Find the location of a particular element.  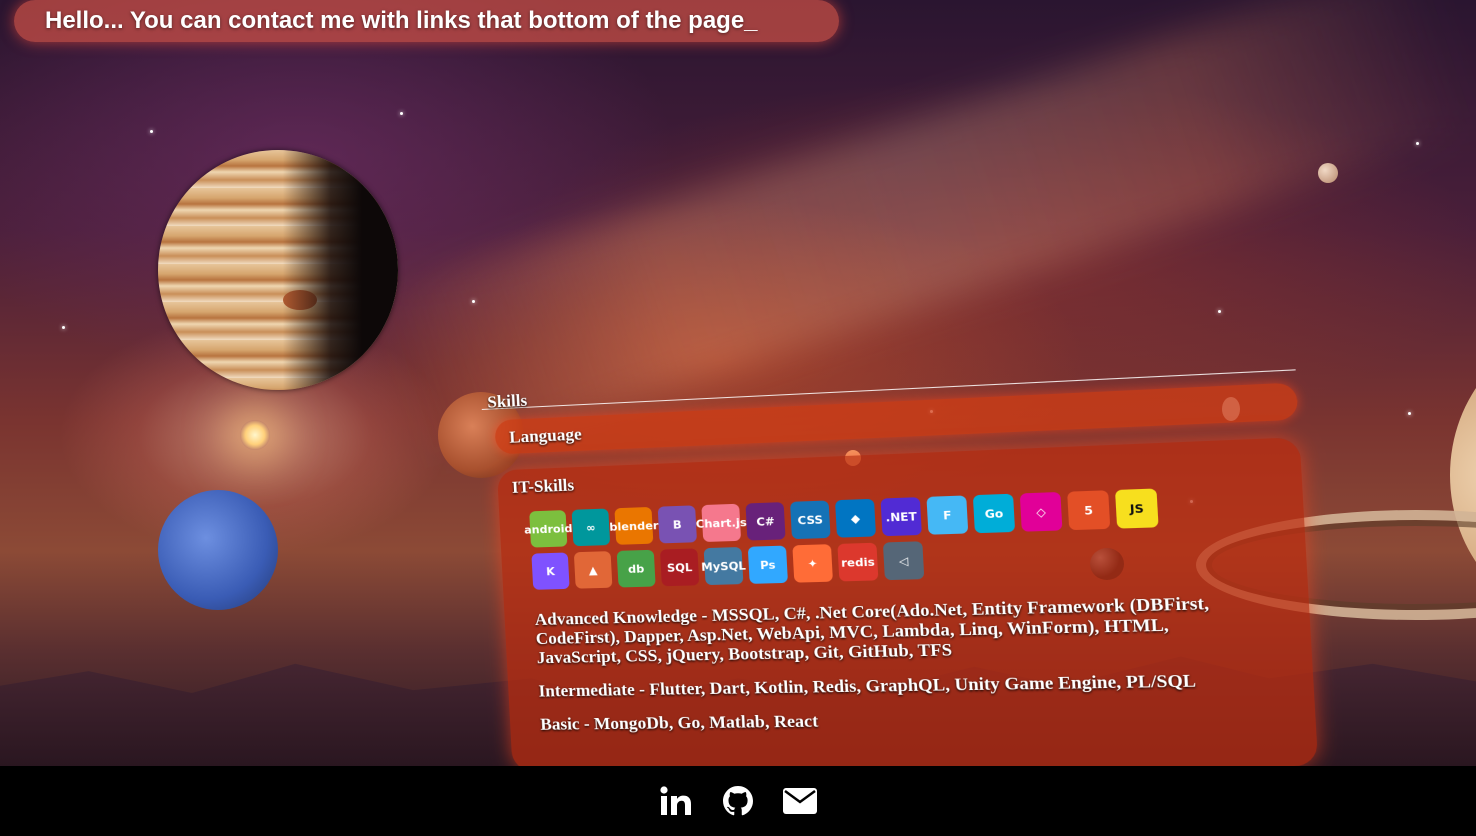

postman-icon: ✦ is located at coordinates (812, 563).